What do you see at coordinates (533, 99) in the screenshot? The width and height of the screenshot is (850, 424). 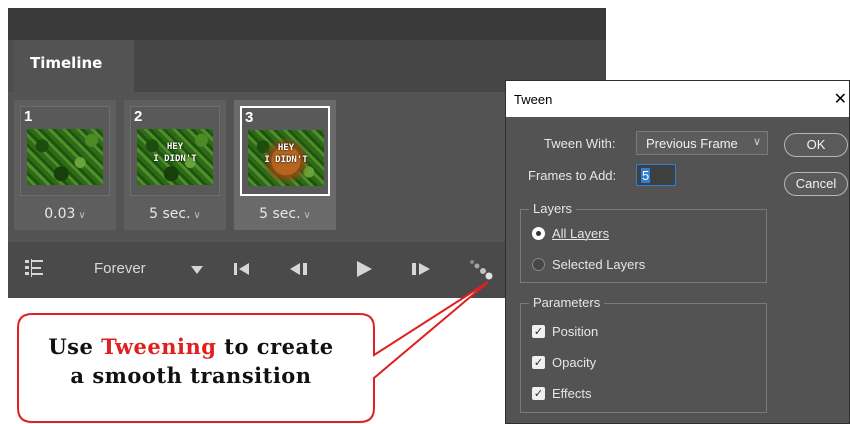 I see `dialog-title: Tween` at bounding box center [533, 99].